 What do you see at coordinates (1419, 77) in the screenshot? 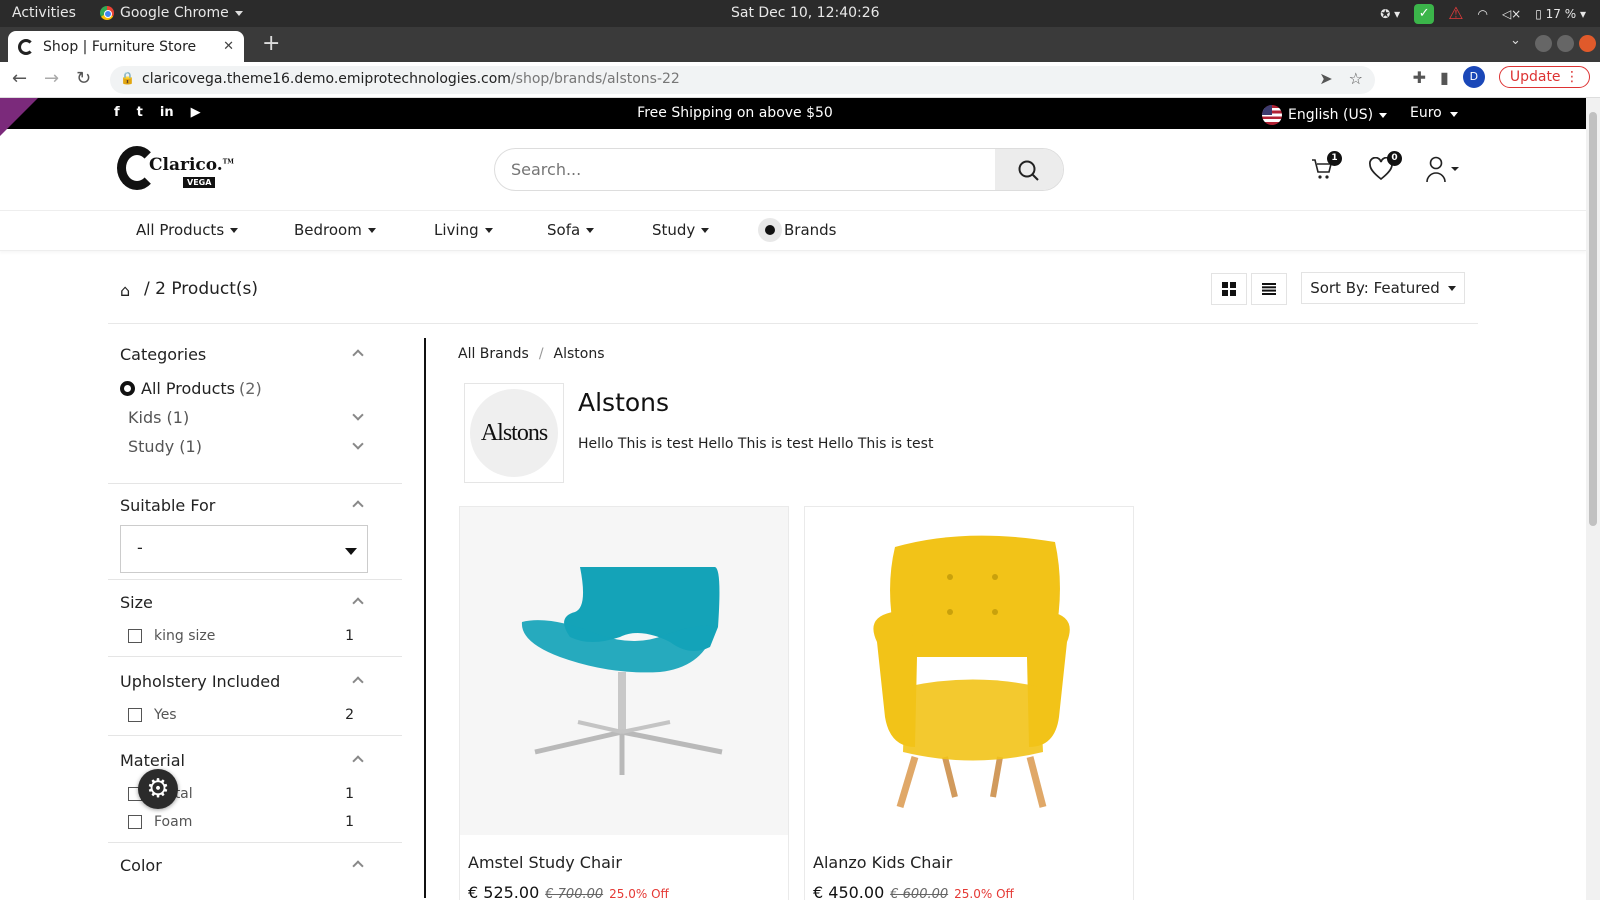
I see `extensions-icon: ✚` at bounding box center [1419, 77].